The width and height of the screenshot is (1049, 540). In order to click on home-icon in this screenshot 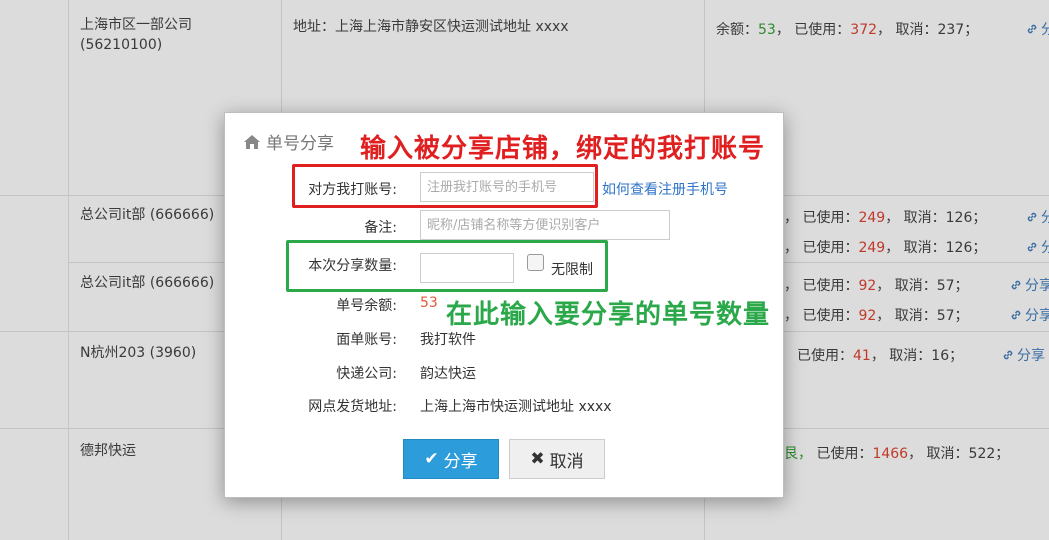, I will do `click(252, 141)`.